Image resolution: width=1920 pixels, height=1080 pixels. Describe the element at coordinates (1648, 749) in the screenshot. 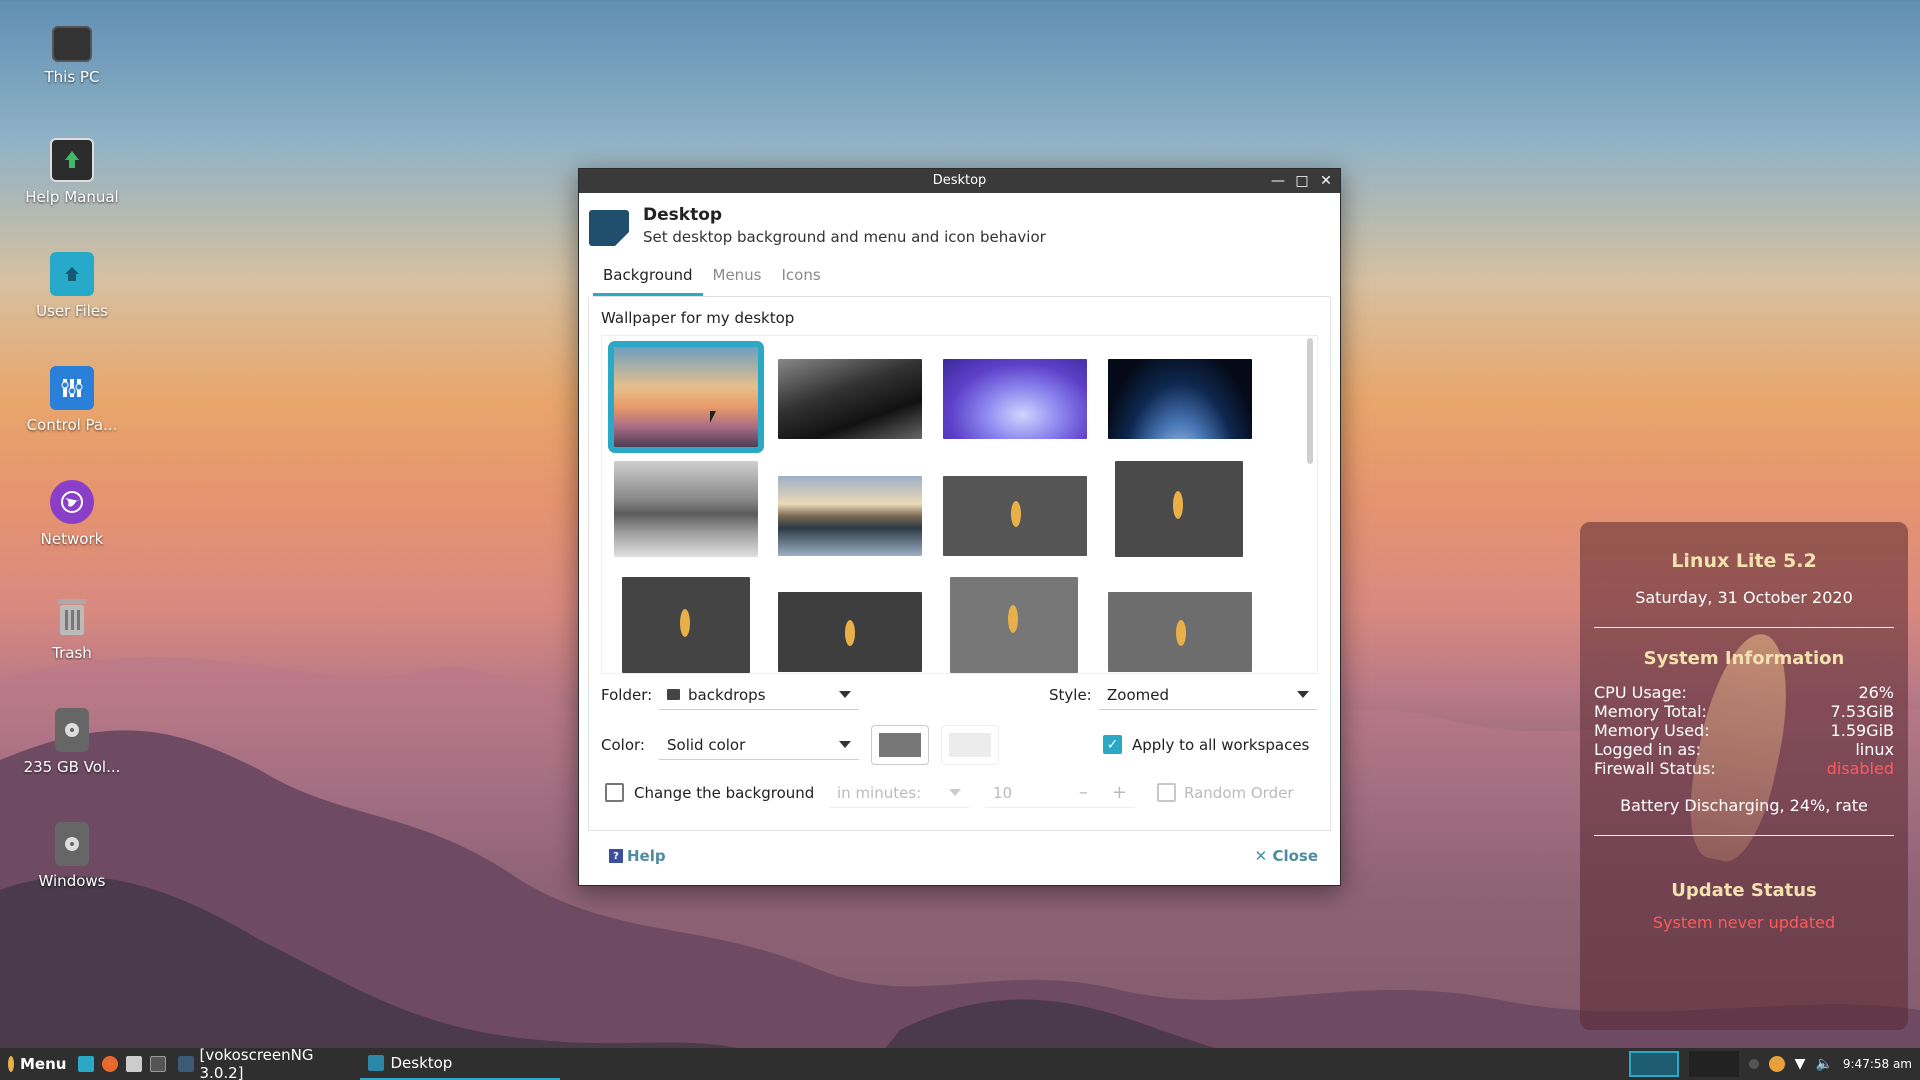

I see `info-key: Logged in as:` at that location.